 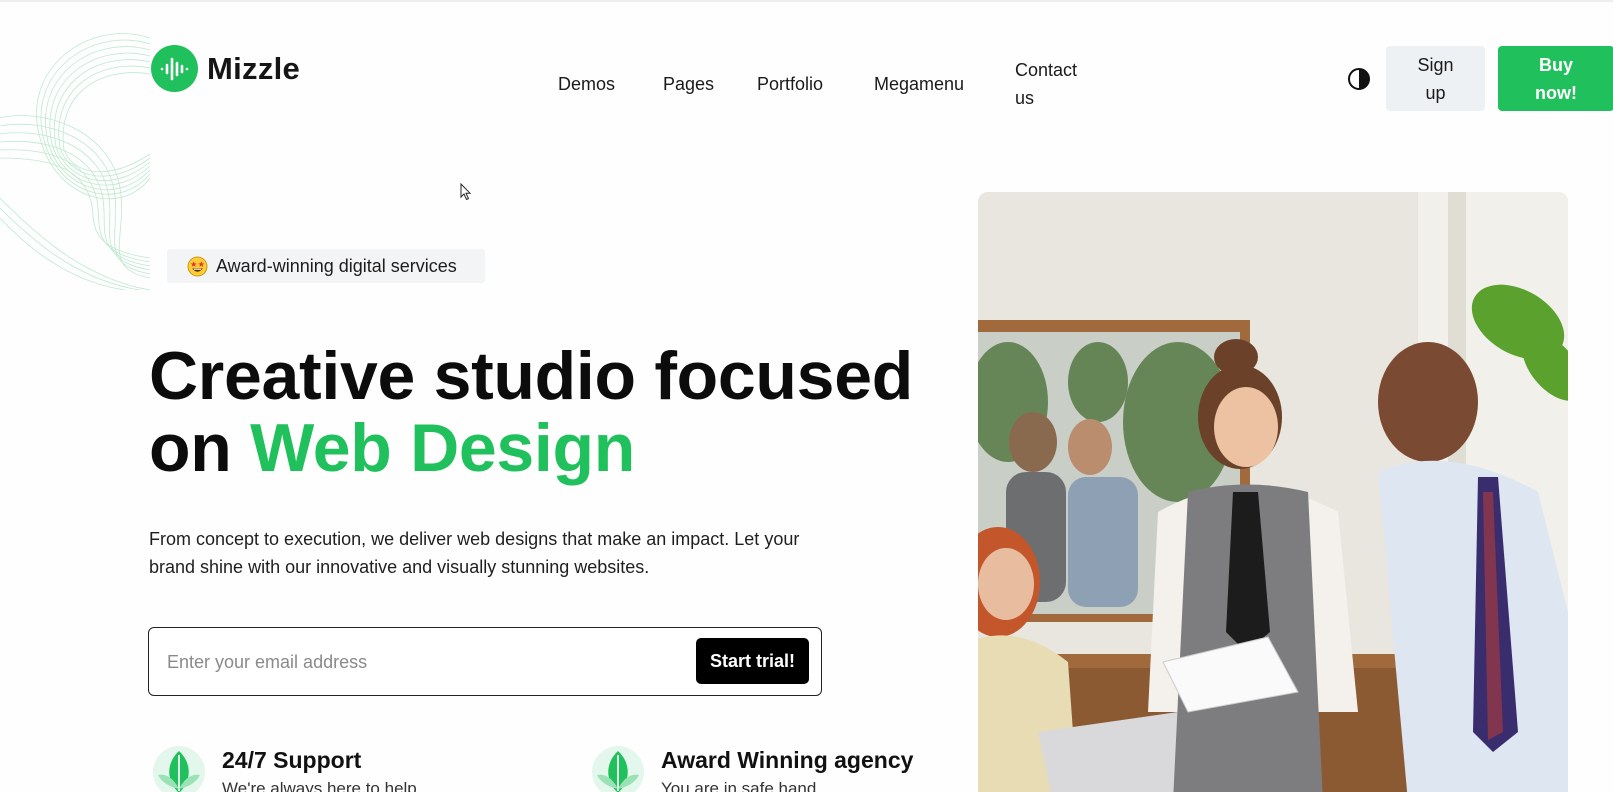 I want to click on buy-now-button: Buy now!, so click(x=1555, y=78).